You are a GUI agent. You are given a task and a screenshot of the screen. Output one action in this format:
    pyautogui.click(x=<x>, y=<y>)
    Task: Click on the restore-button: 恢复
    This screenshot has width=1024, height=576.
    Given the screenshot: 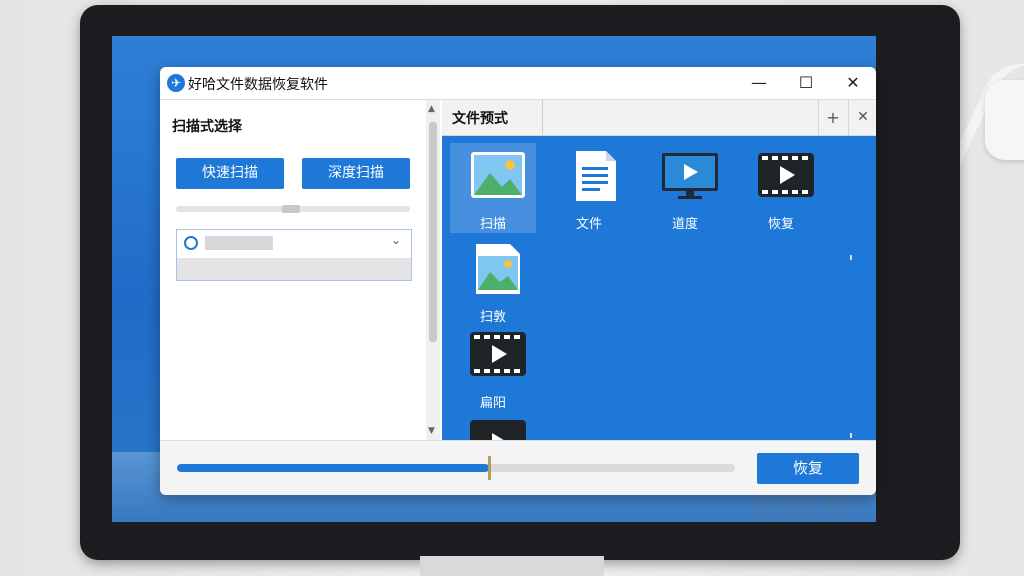 What is the action you would take?
    pyautogui.click(x=808, y=468)
    